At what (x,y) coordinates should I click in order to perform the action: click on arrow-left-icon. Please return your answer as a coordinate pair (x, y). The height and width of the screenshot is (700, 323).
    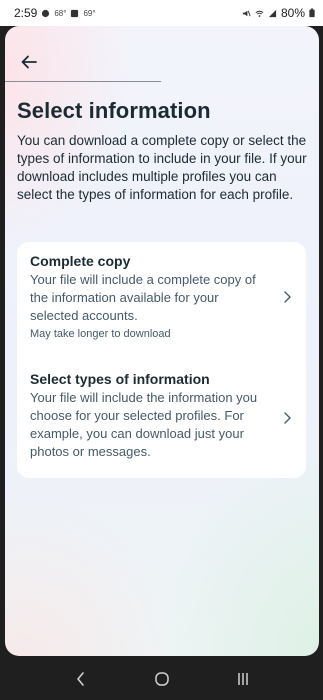
    Looking at the image, I should click on (29, 62).